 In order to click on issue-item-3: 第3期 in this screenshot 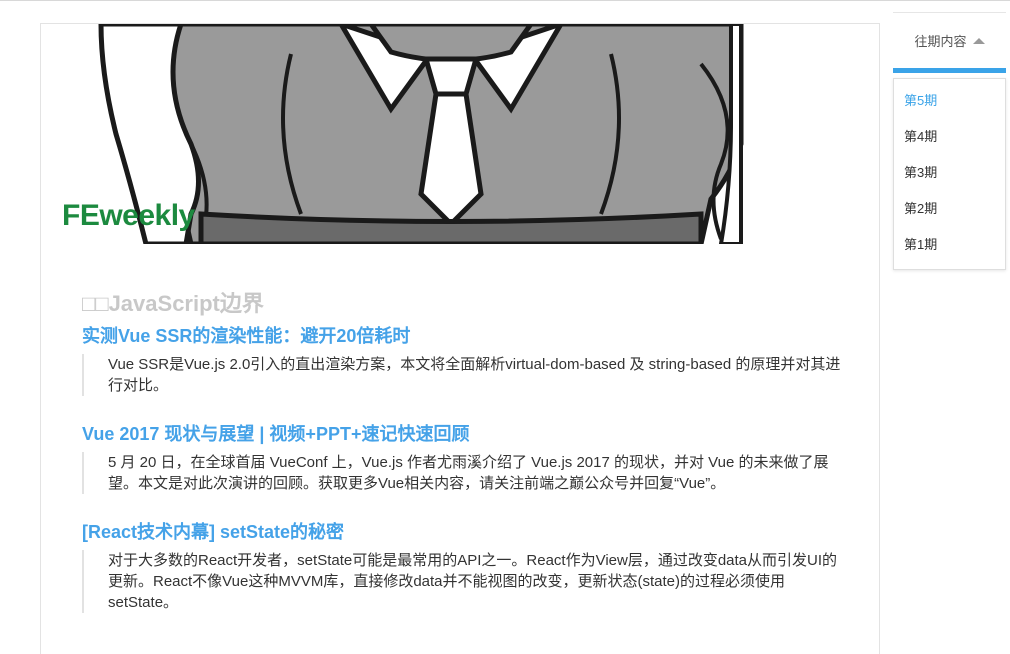, I will do `click(949, 173)`.